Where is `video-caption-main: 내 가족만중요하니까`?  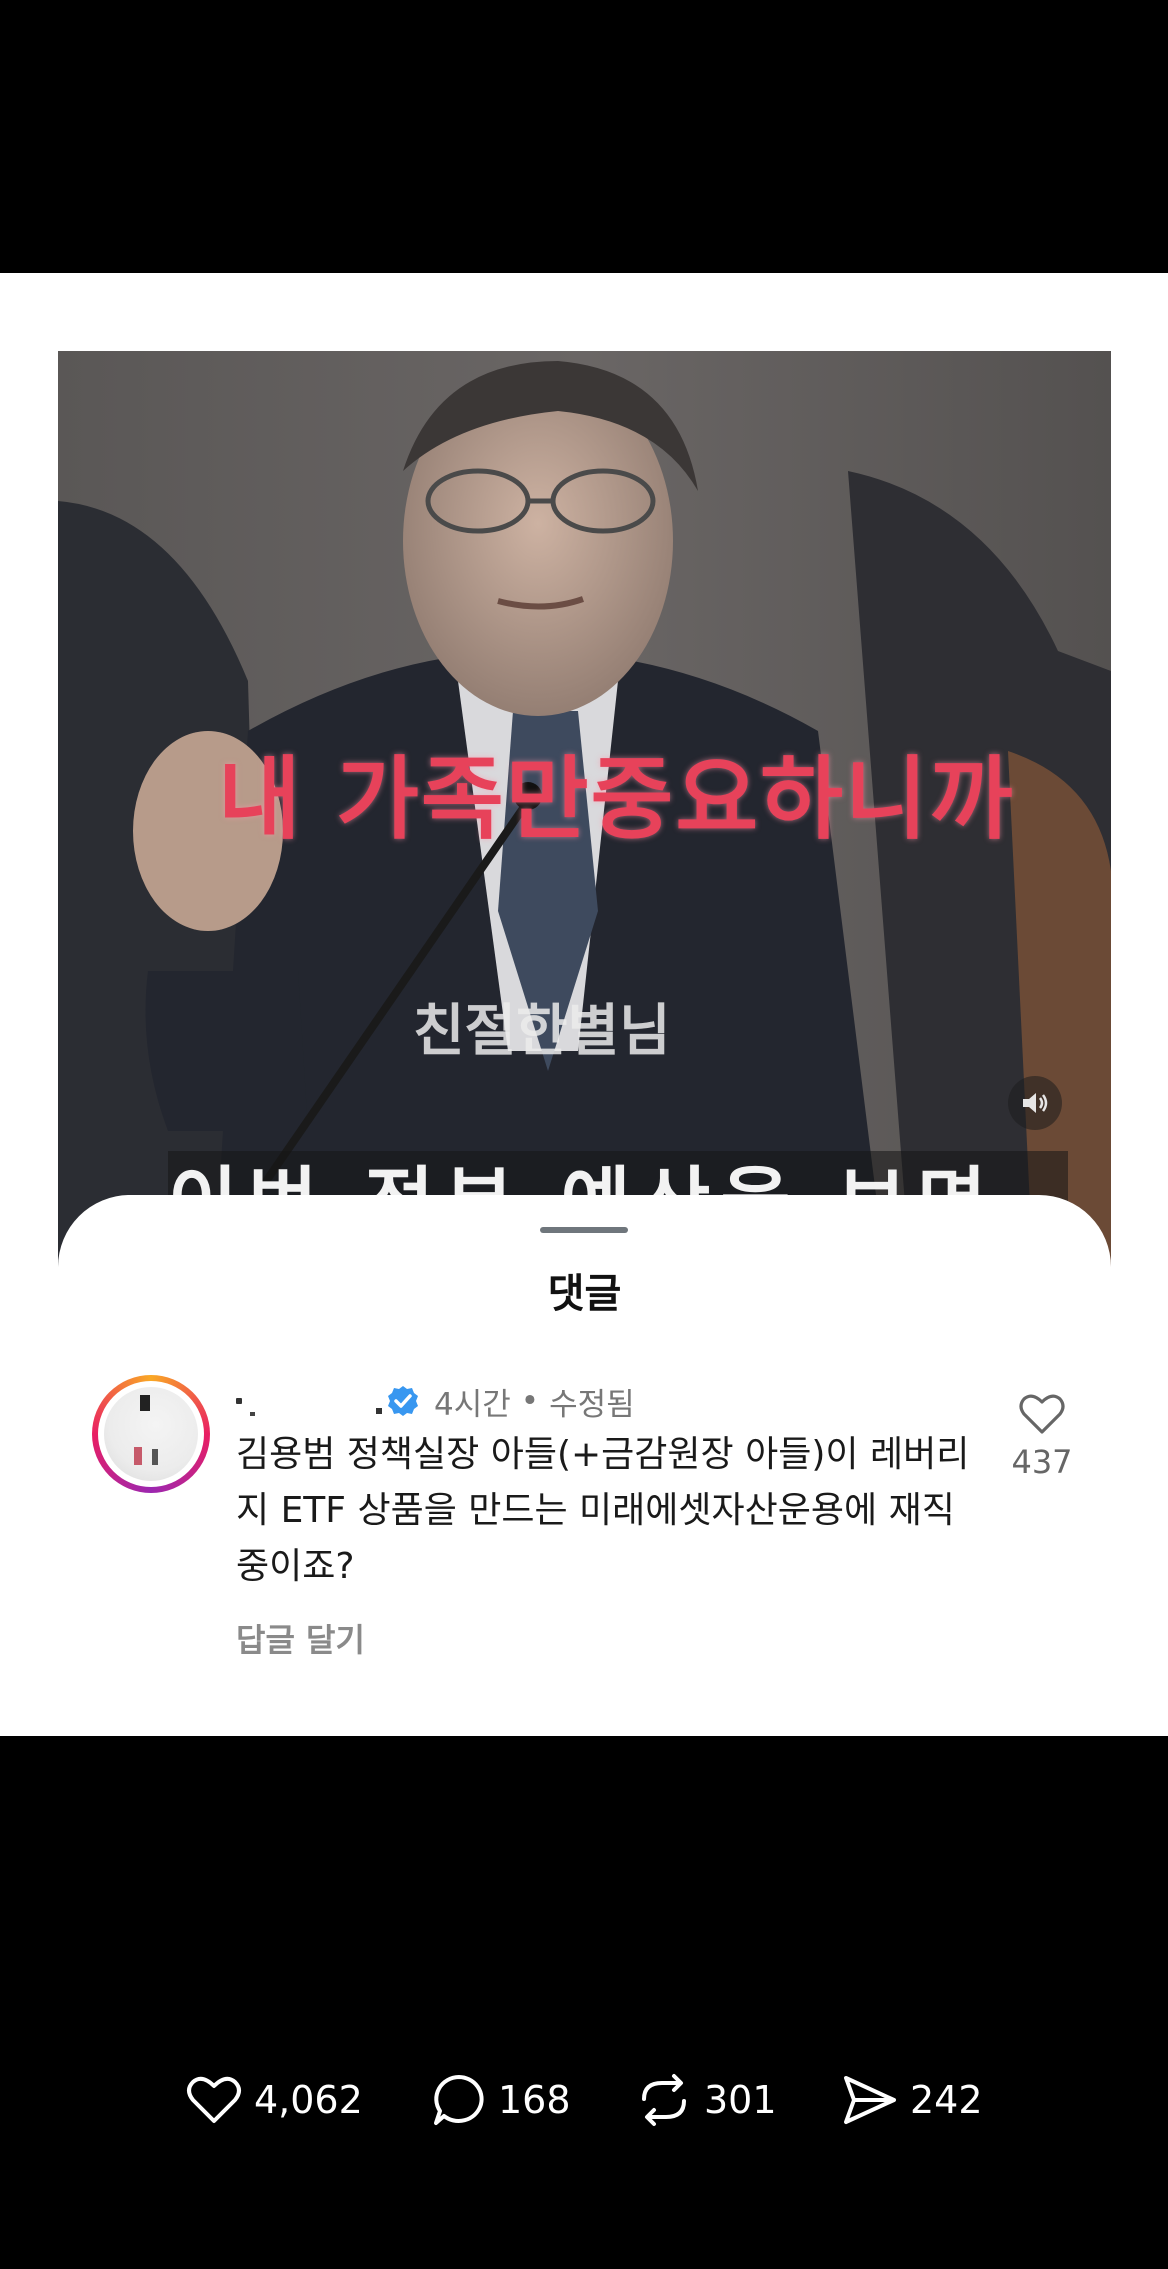 video-caption-main: 내 가족만중요하니까 is located at coordinates (616, 799).